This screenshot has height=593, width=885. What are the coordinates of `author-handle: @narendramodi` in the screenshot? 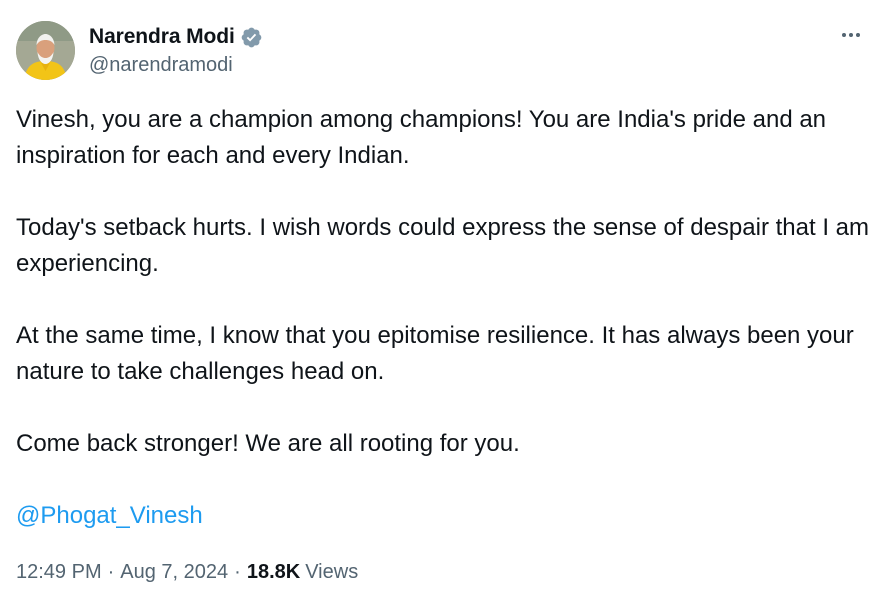 It's located at (161, 65).